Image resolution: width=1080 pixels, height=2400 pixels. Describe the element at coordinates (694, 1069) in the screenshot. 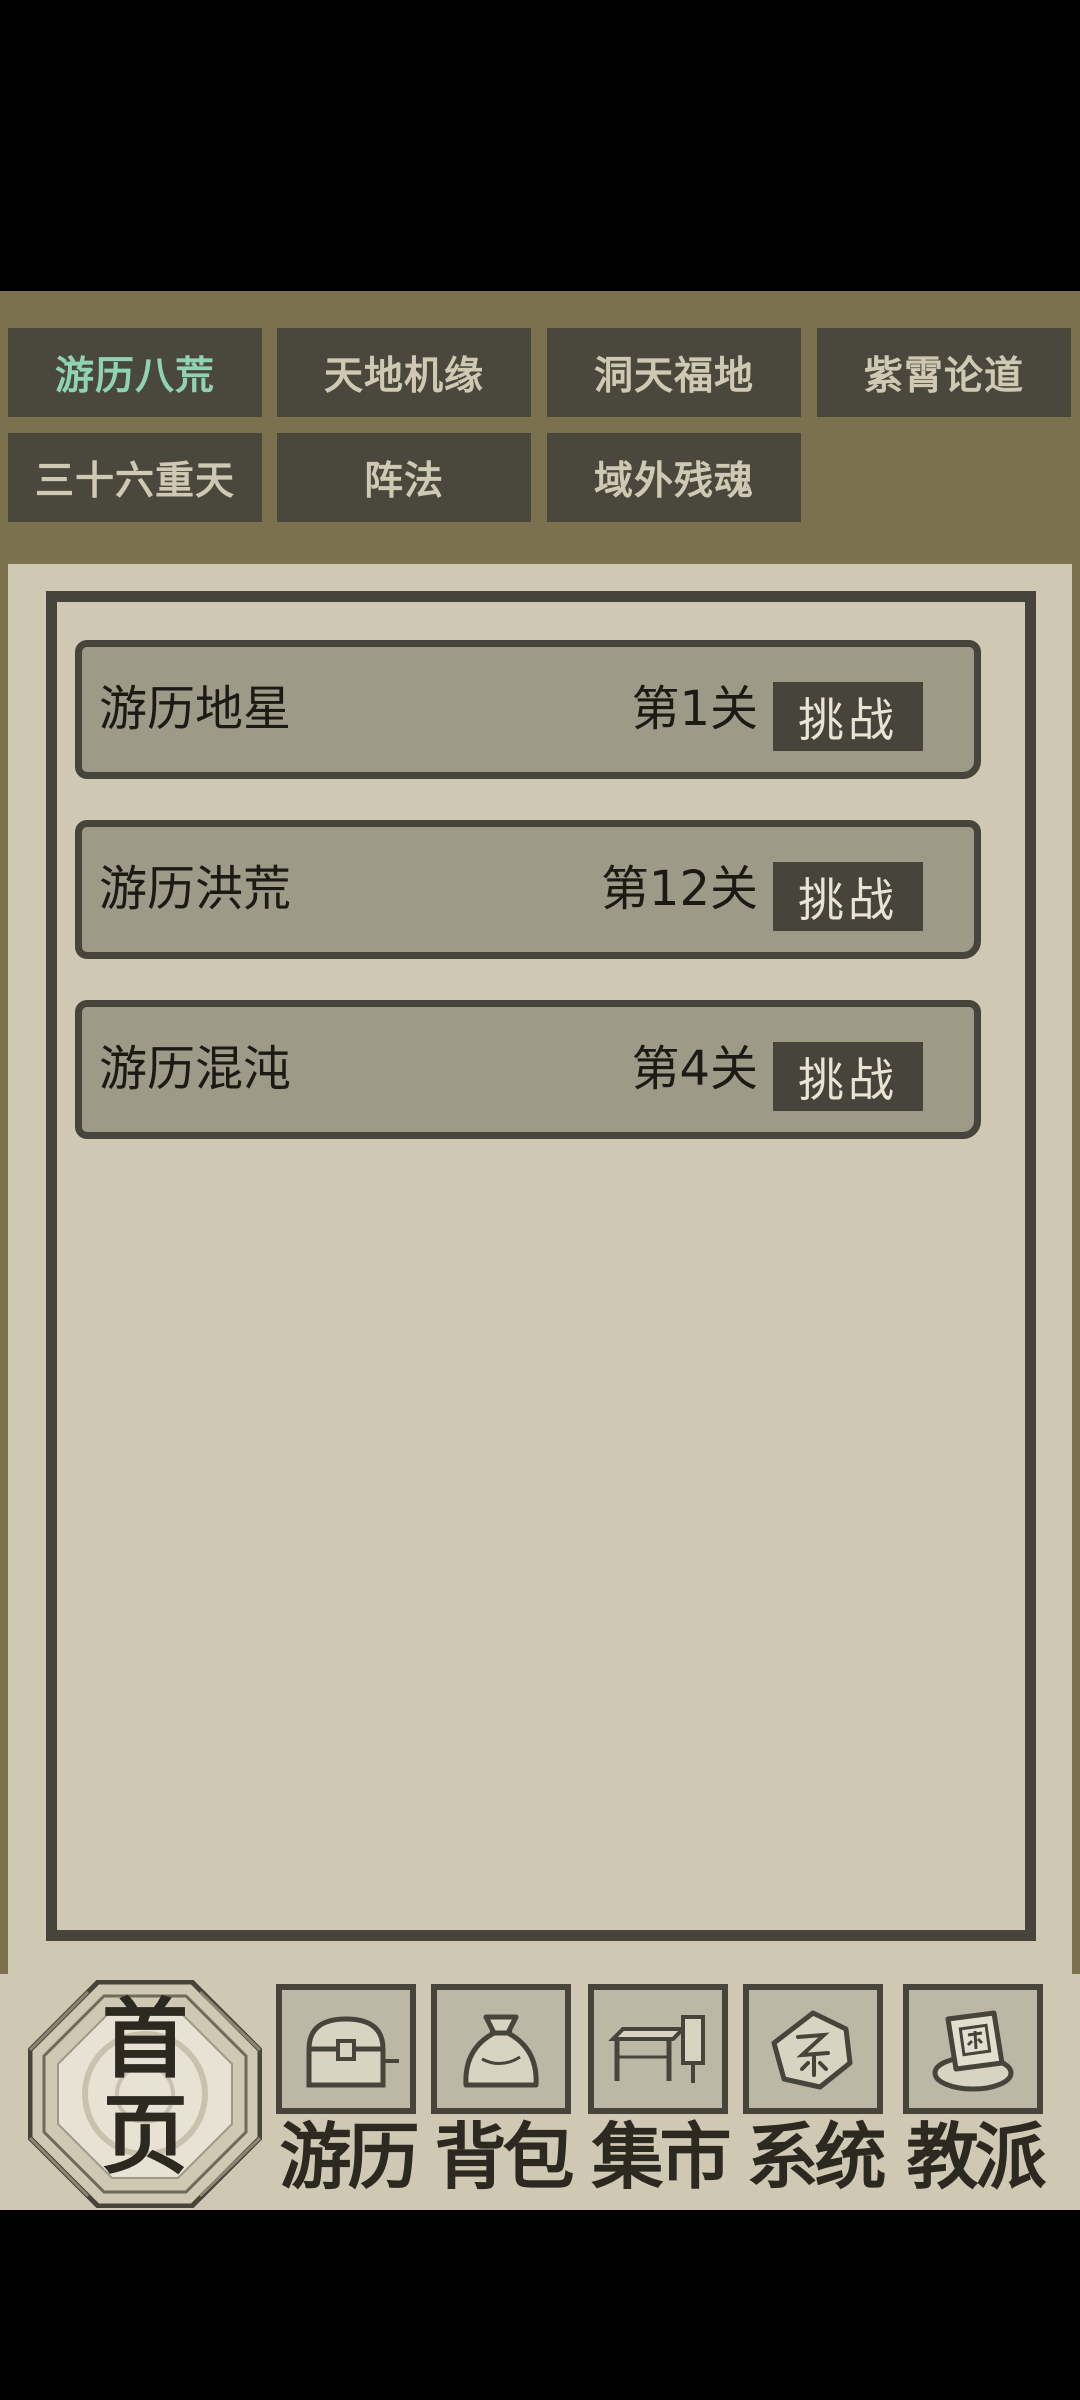

I see `stage-level: 第4关` at that location.